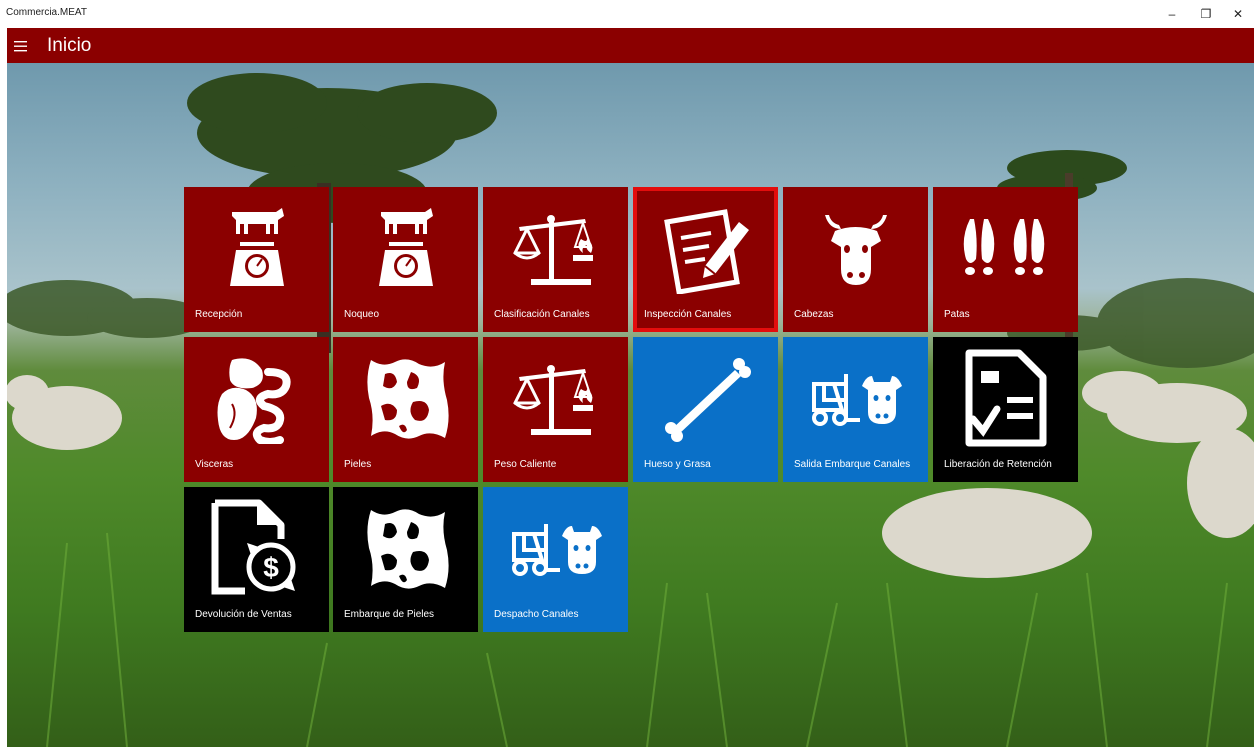 This screenshot has height=747, width=1254. Describe the element at coordinates (525, 464) in the screenshot. I see `tile-label: Peso Caliente` at that location.